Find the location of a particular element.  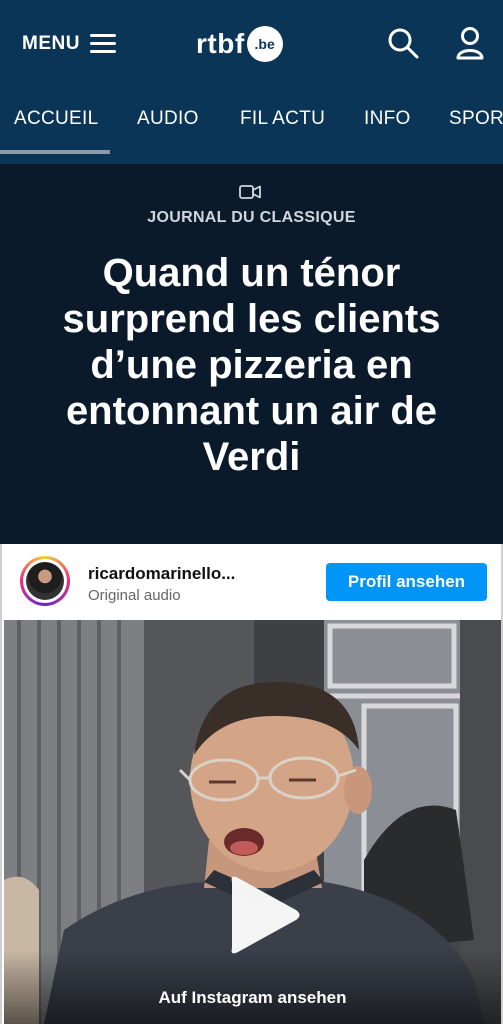

audio-label: Original audio is located at coordinates (134, 595).